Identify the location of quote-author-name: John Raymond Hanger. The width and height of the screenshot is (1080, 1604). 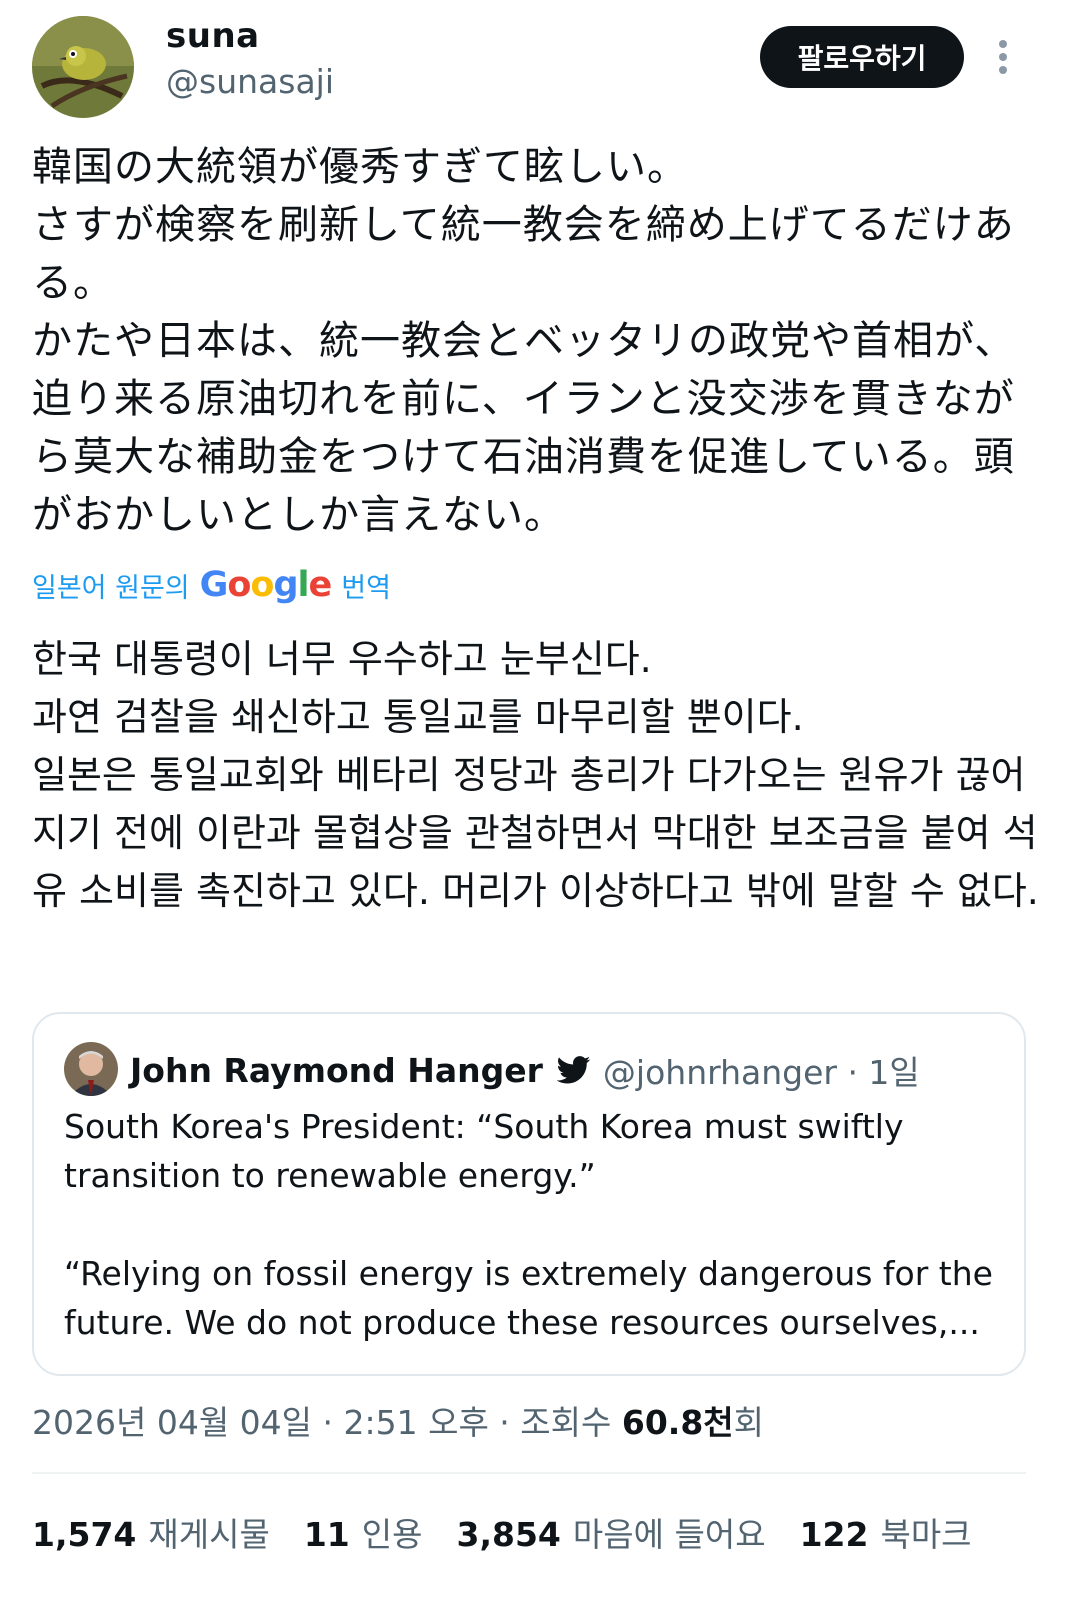
(336, 1070).